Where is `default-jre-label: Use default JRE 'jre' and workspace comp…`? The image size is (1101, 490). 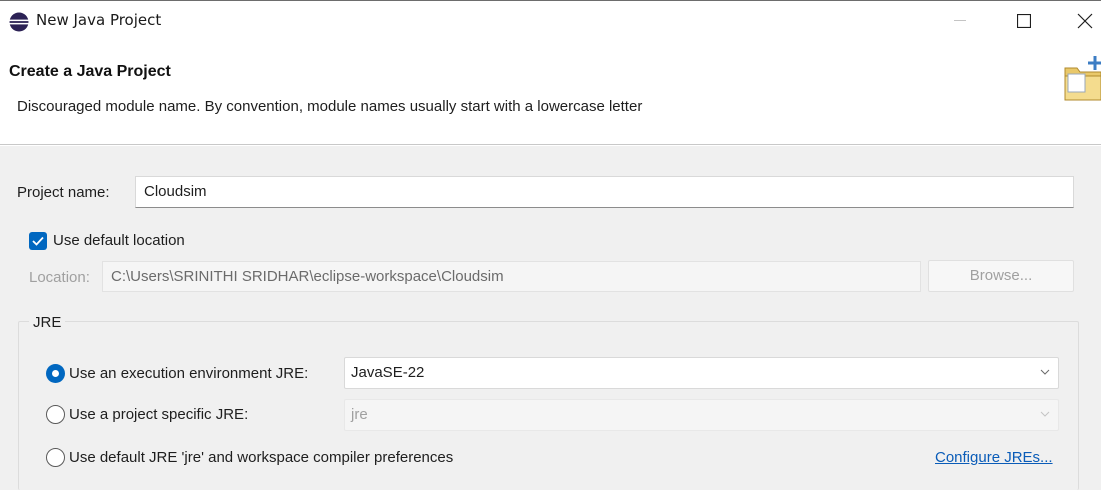
default-jre-label: Use default JRE 'jre' and workspace comp… is located at coordinates (261, 457).